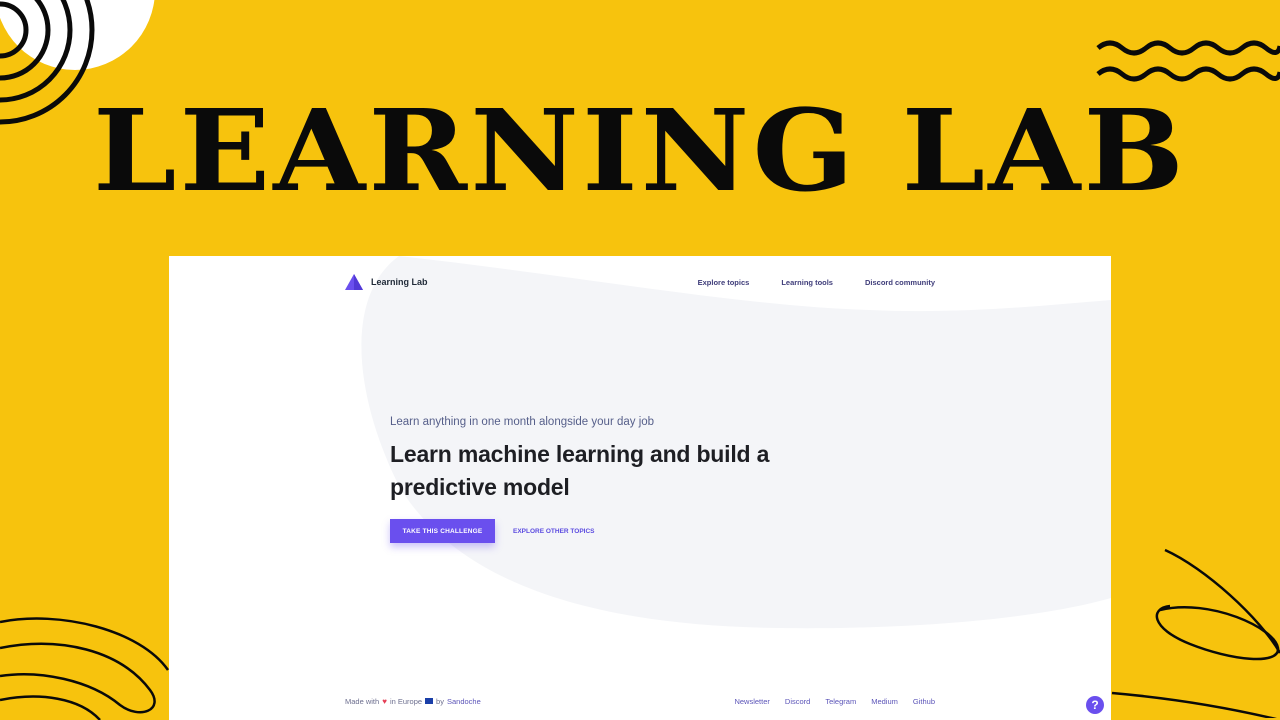 The height and width of the screenshot is (720, 1280). What do you see at coordinates (464, 701) in the screenshot?
I see `author-link: Sandoche` at bounding box center [464, 701].